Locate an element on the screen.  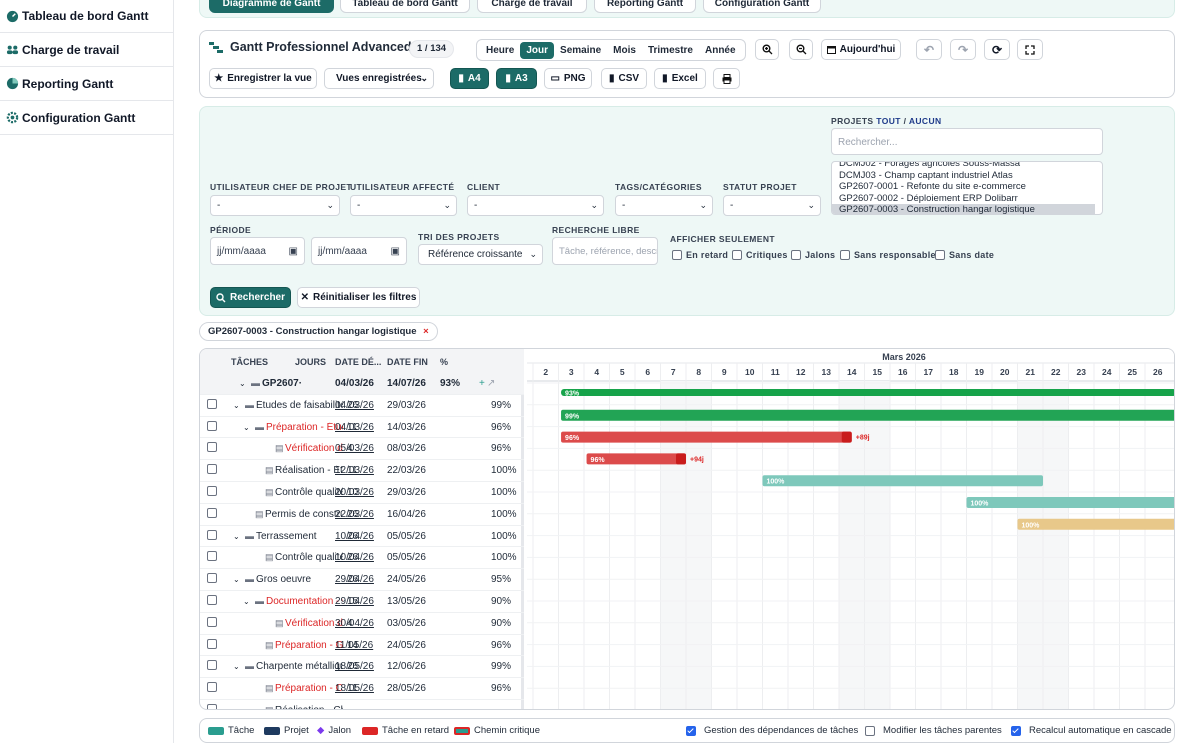
toggle-cascade: Recalcul automatique en cascade is located at coordinates (1091, 730).